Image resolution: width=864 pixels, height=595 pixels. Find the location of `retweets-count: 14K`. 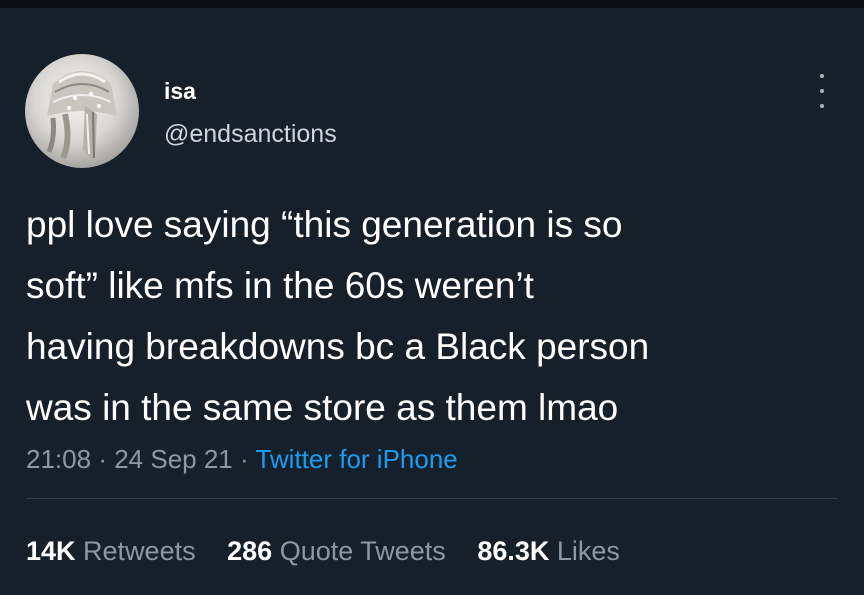

retweets-count: 14K is located at coordinates (51, 551).